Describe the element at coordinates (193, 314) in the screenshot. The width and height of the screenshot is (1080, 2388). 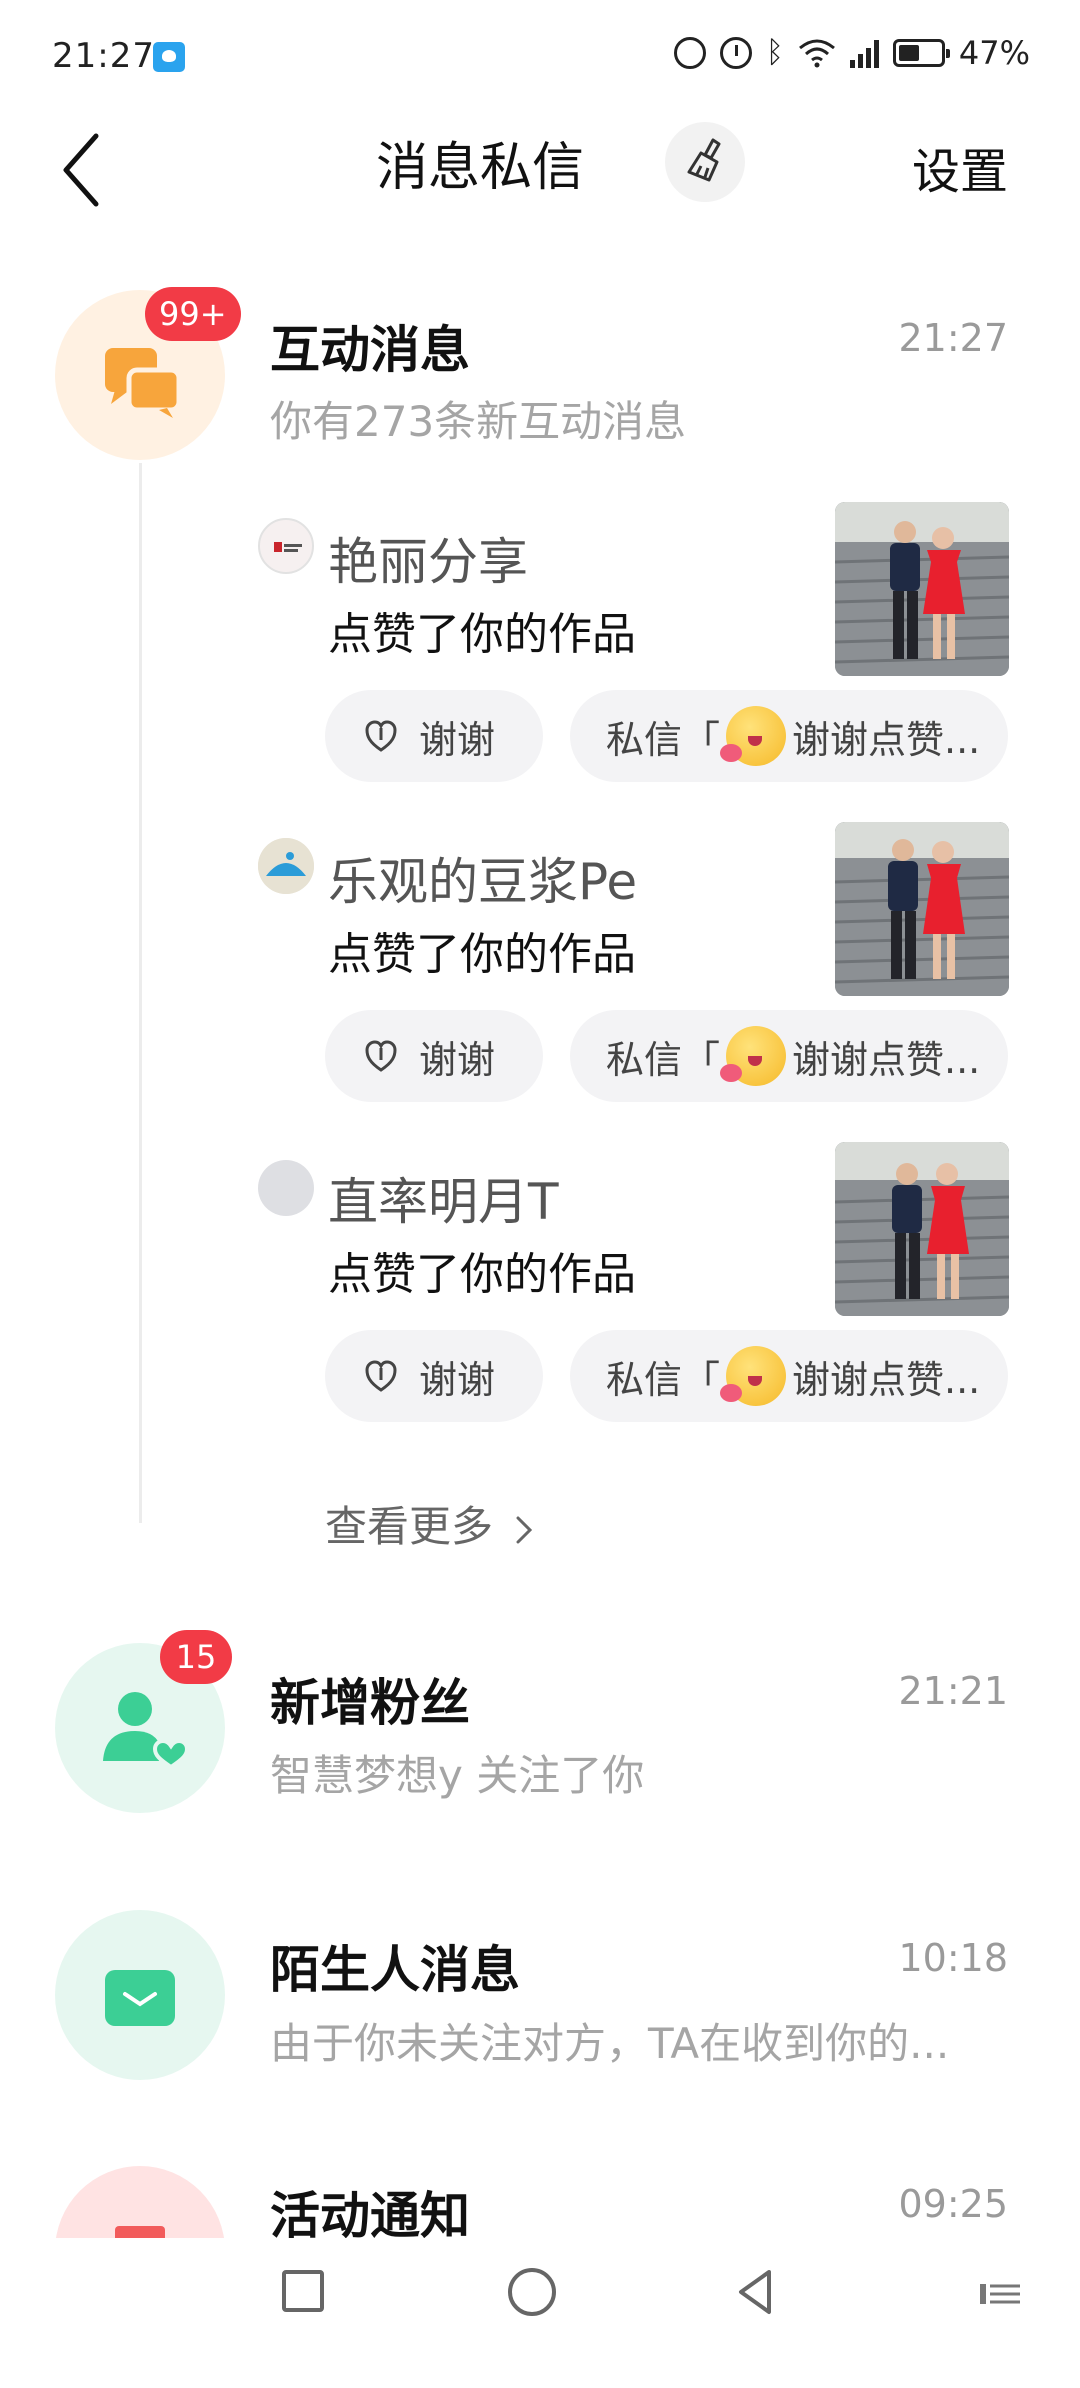
I see `interactions-unread-badge: 99+` at that location.